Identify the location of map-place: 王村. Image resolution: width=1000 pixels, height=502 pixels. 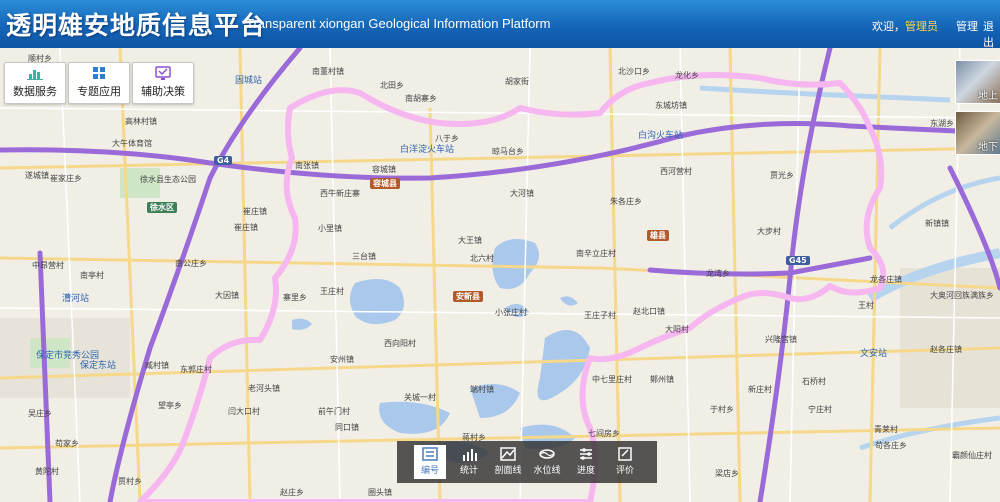
(866, 305).